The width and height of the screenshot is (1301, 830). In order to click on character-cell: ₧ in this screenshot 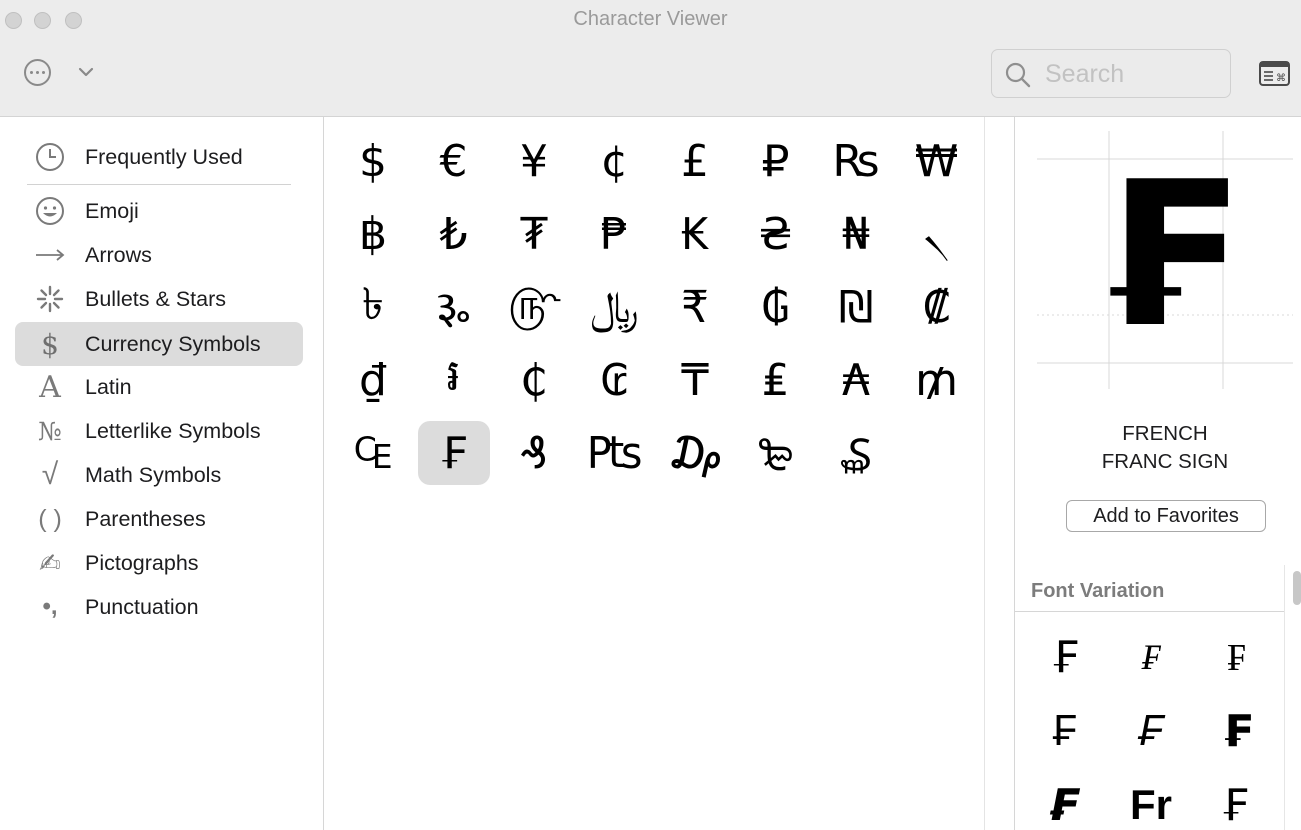, I will do `click(615, 453)`.